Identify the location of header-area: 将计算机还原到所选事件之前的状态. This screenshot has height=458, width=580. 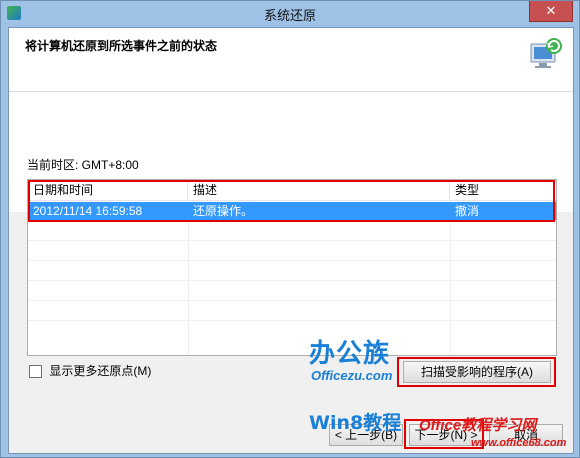
(291, 60).